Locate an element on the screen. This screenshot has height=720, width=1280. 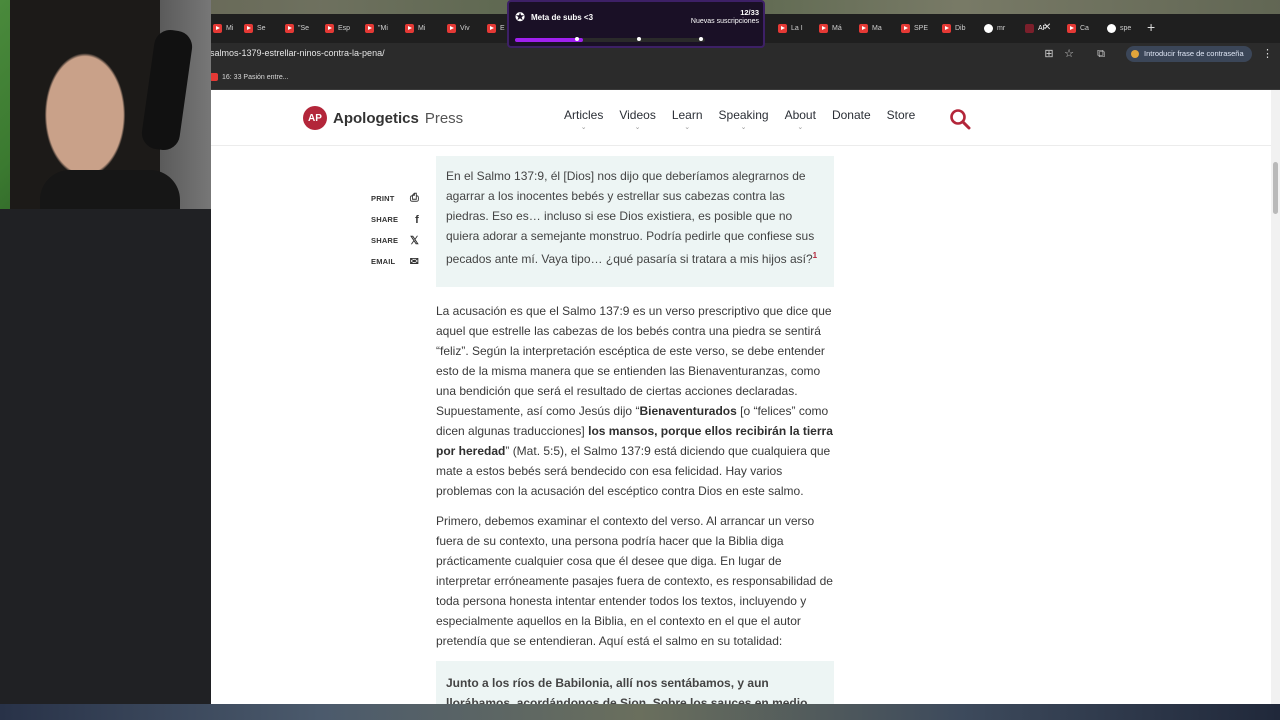
printer-icon: ⎙ is located at coordinates (414, 198).